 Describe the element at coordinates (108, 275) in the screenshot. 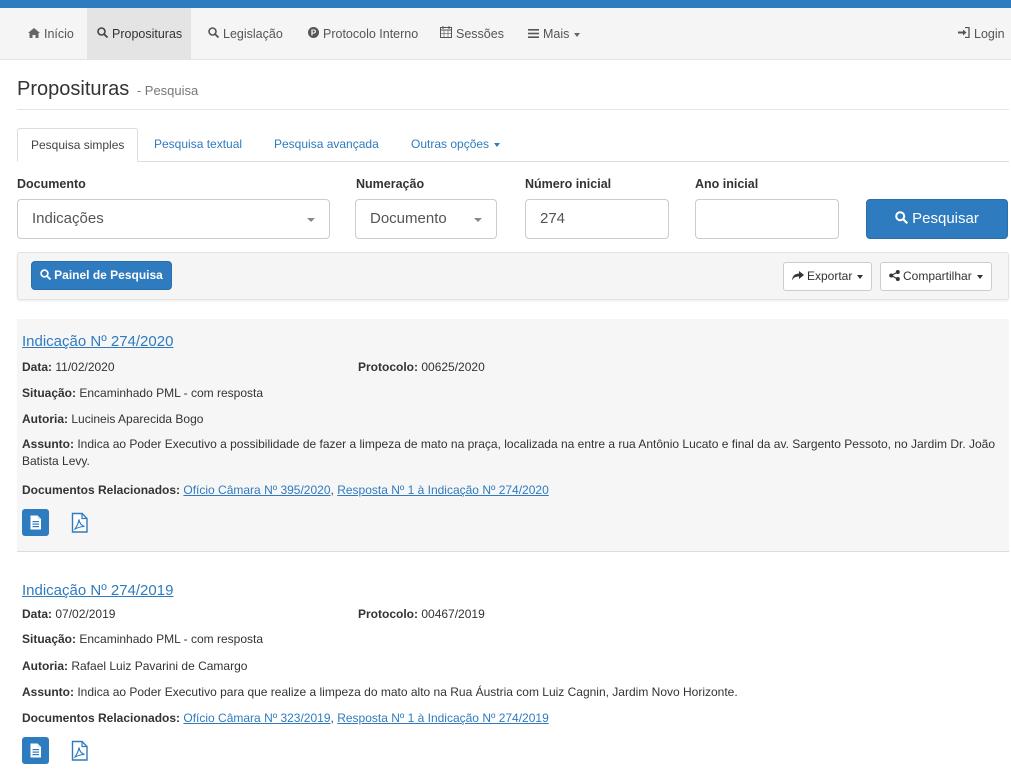

I see `painel-pesquisa-label: Painel de Pesquisa` at that location.